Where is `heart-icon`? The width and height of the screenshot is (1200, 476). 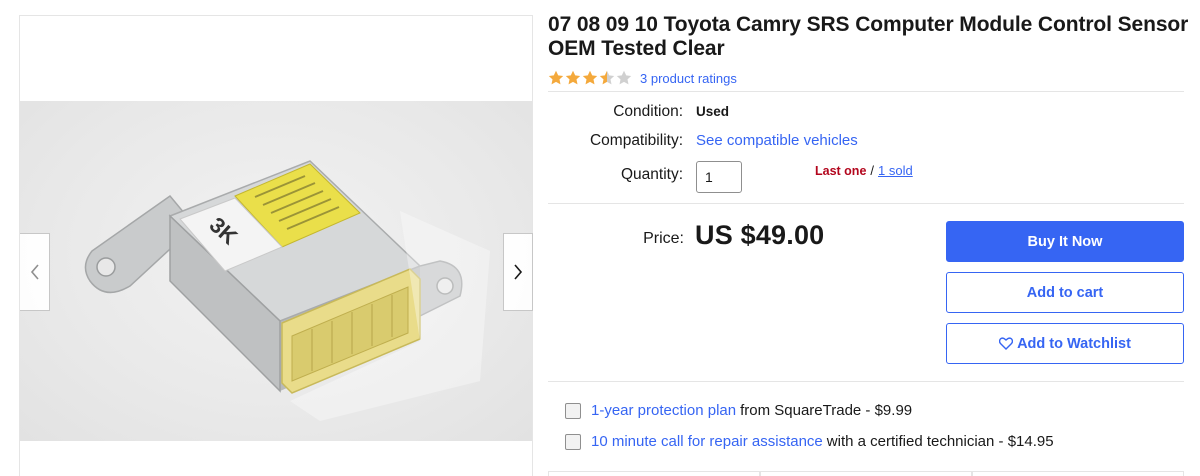
heart-icon is located at coordinates (1006, 343).